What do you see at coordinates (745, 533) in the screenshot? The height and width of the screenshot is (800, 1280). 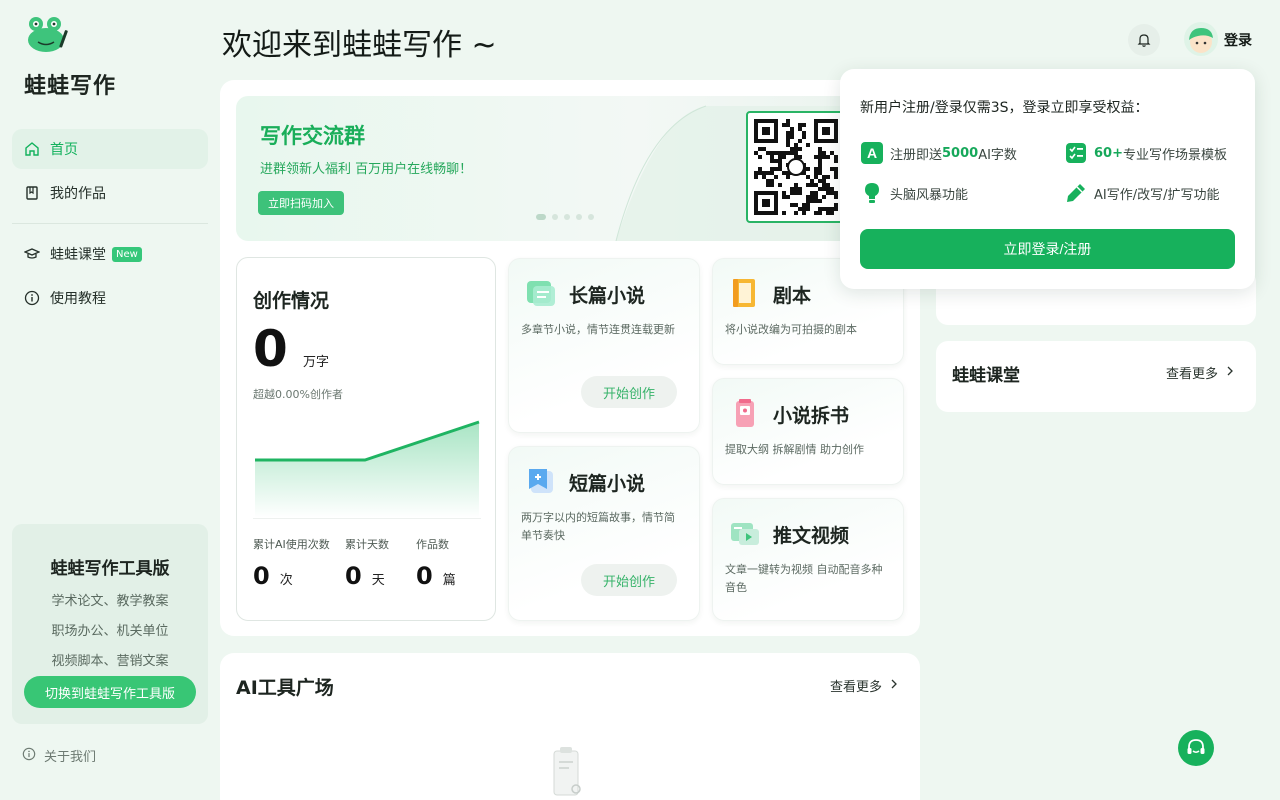 I see `video-icon` at bounding box center [745, 533].